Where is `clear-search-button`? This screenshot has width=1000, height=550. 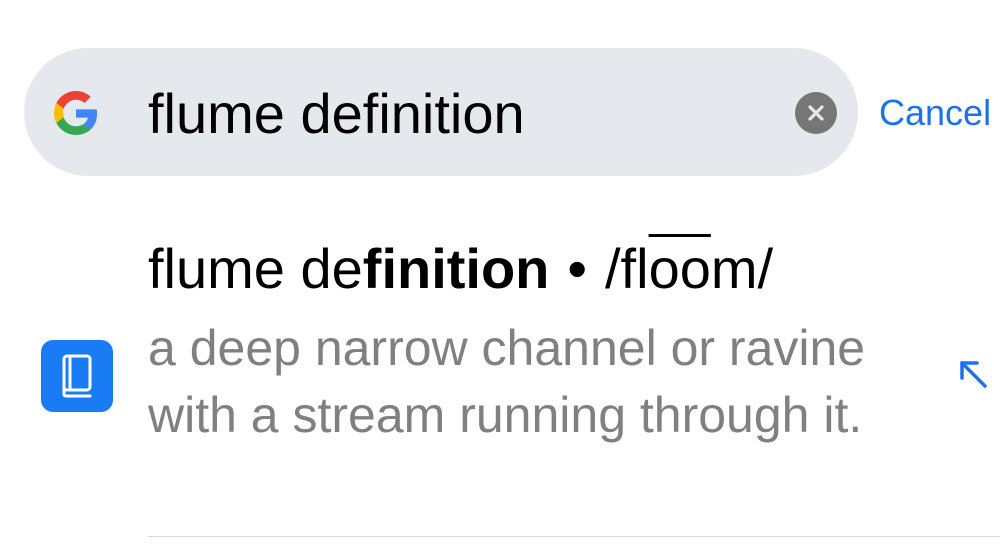 clear-search-button is located at coordinates (816, 113).